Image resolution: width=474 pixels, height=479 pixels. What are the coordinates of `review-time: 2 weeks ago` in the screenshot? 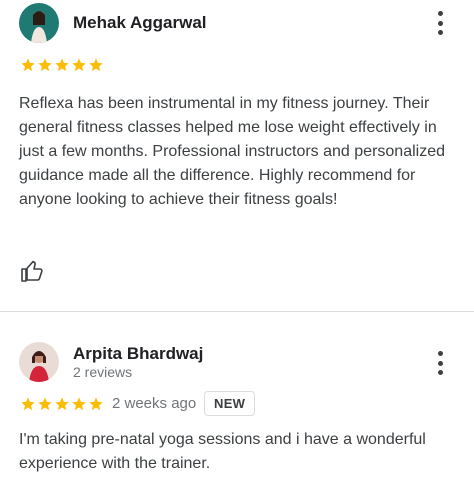 It's located at (154, 403).